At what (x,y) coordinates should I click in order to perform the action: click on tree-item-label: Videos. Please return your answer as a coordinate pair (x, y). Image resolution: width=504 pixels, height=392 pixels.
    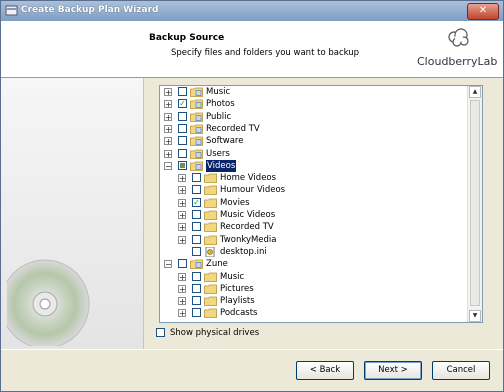
    Looking at the image, I should click on (221, 165).